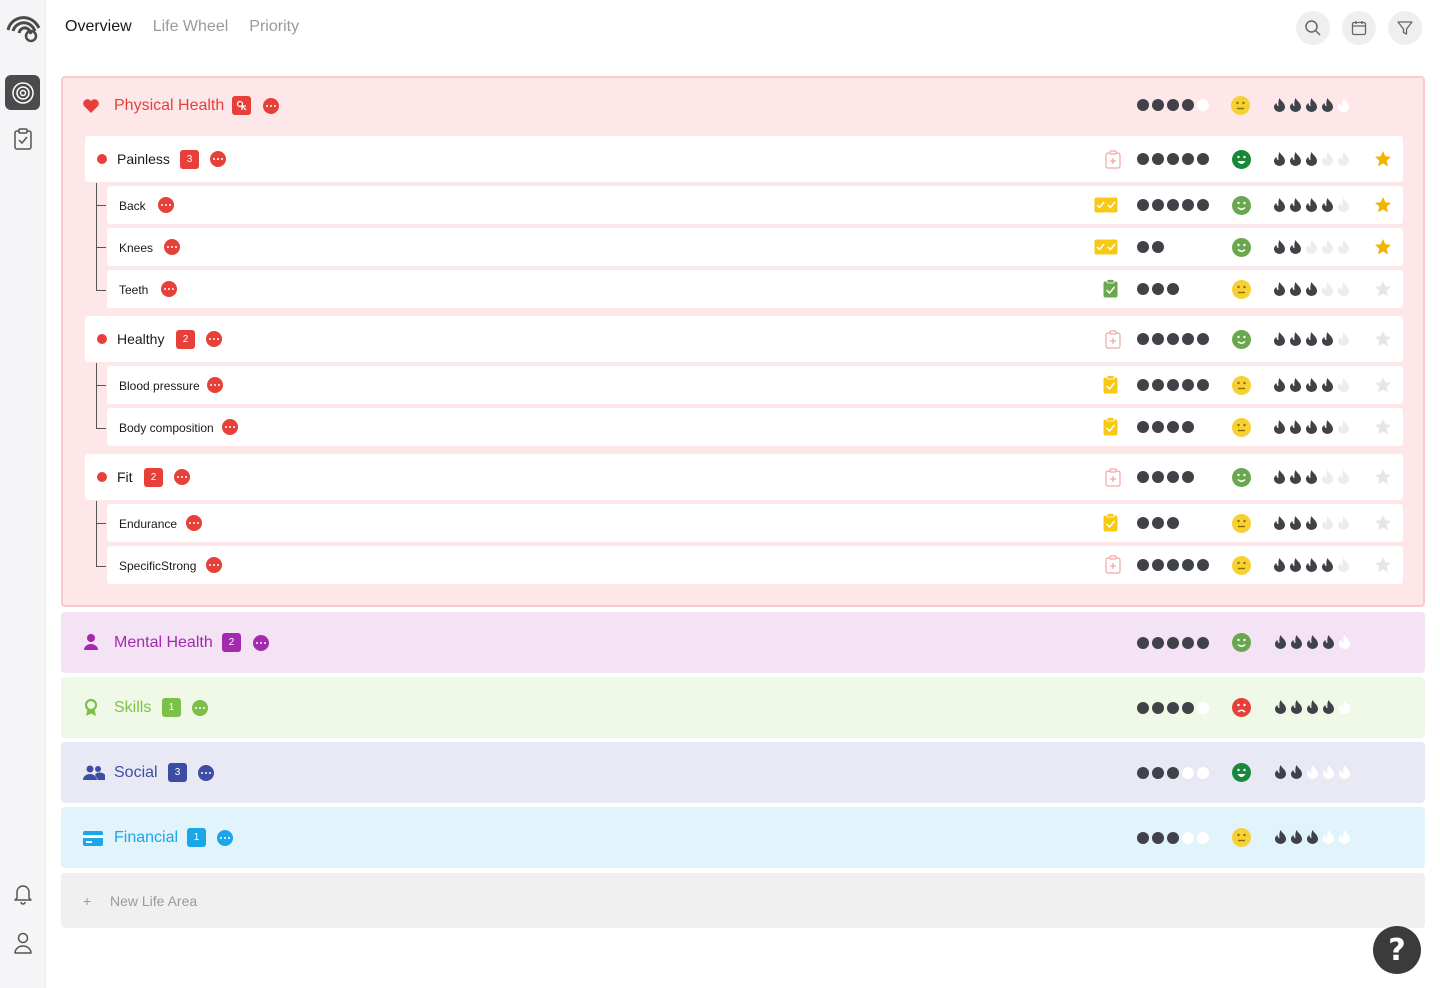 This screenshot has width=1440, height=988. I want to click on notifications-button, so click(22, 893).